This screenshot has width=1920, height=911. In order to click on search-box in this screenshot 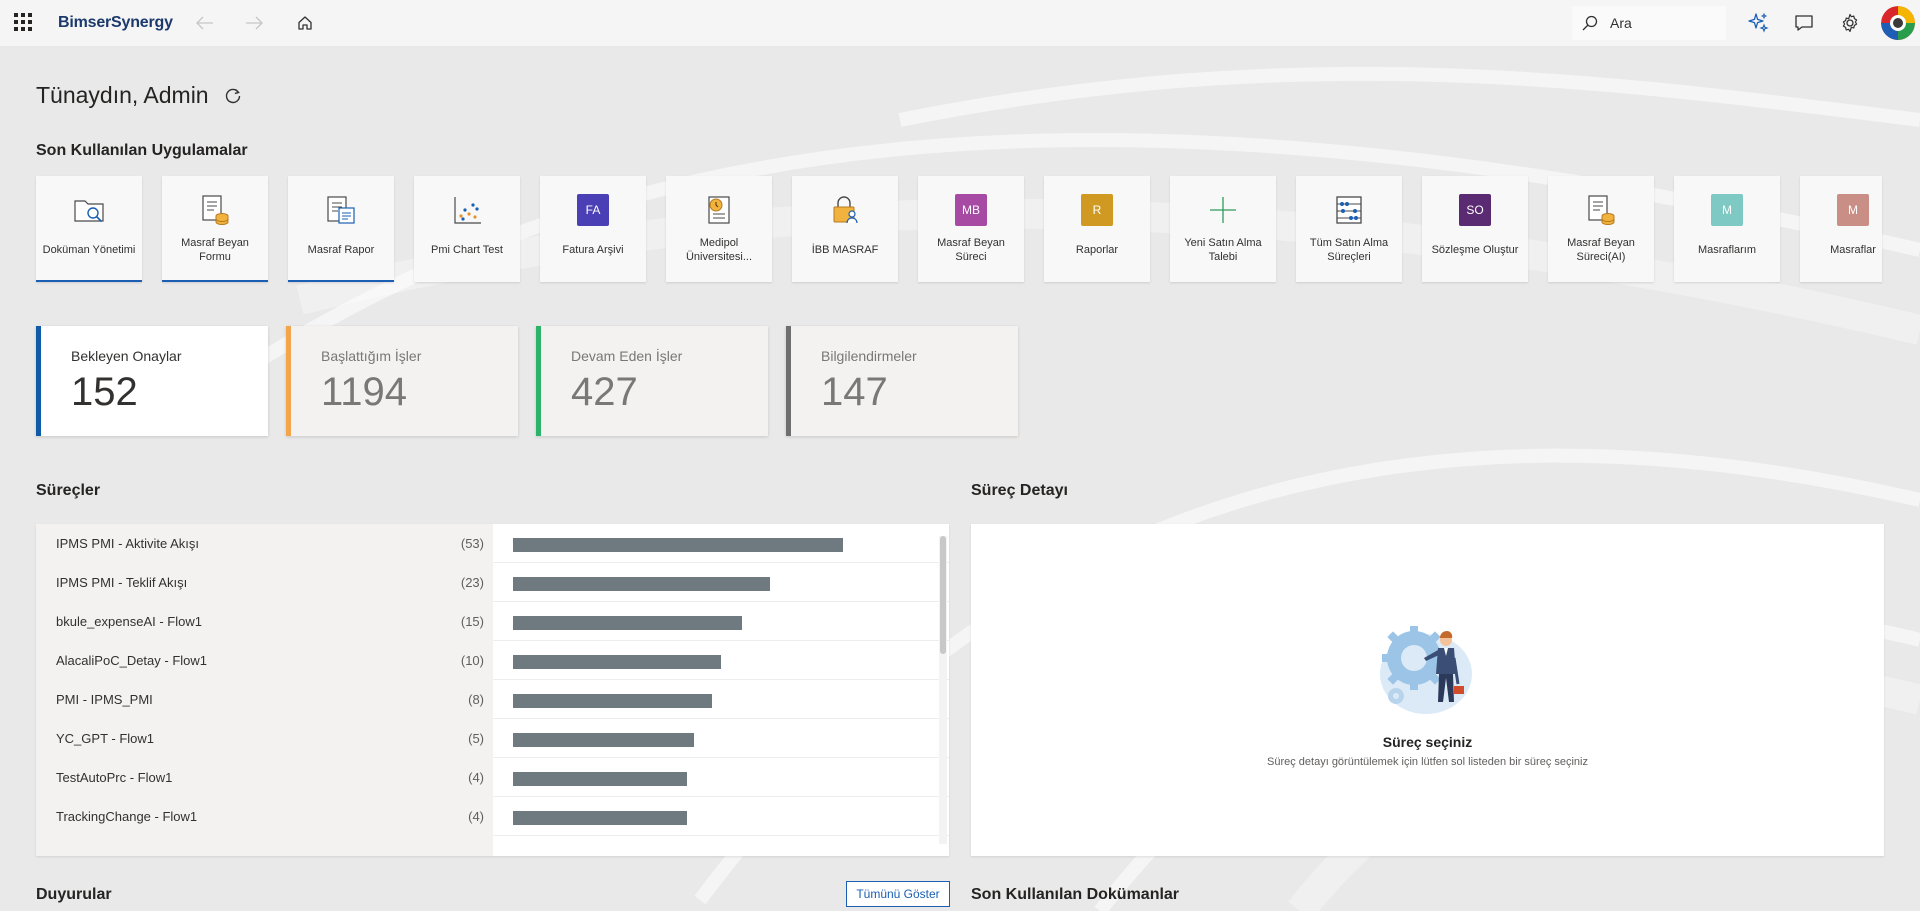, I will do `click(1649, 23)`.